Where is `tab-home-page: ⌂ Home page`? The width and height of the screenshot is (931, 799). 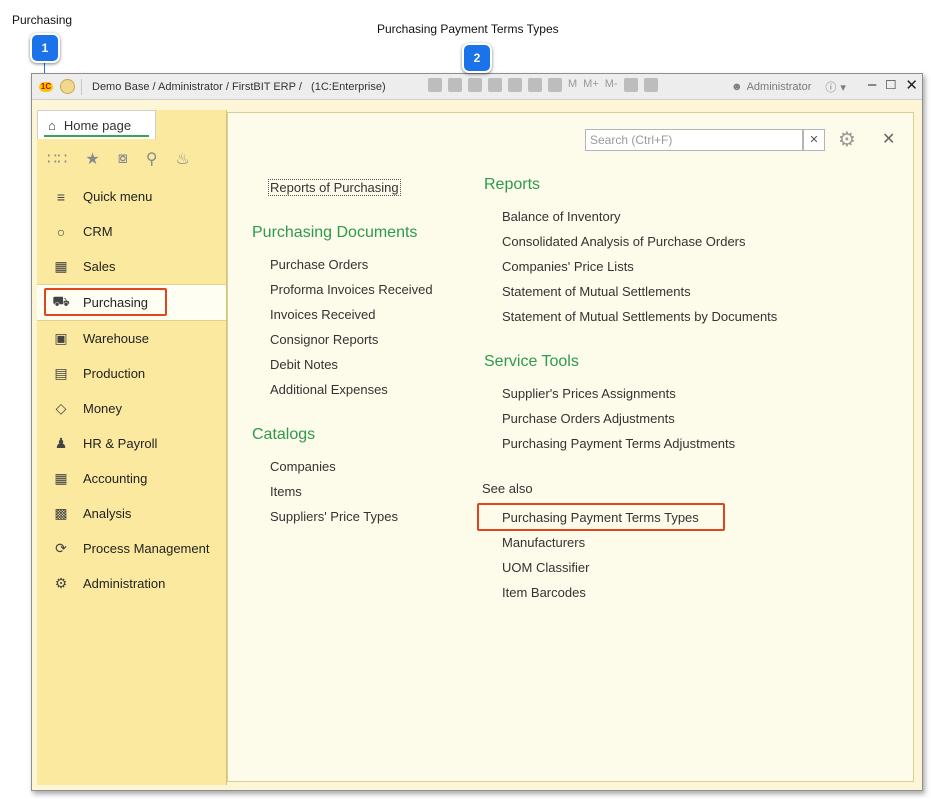
tab-home-page: ⌂ Home page is located at coordinates (96, 124).